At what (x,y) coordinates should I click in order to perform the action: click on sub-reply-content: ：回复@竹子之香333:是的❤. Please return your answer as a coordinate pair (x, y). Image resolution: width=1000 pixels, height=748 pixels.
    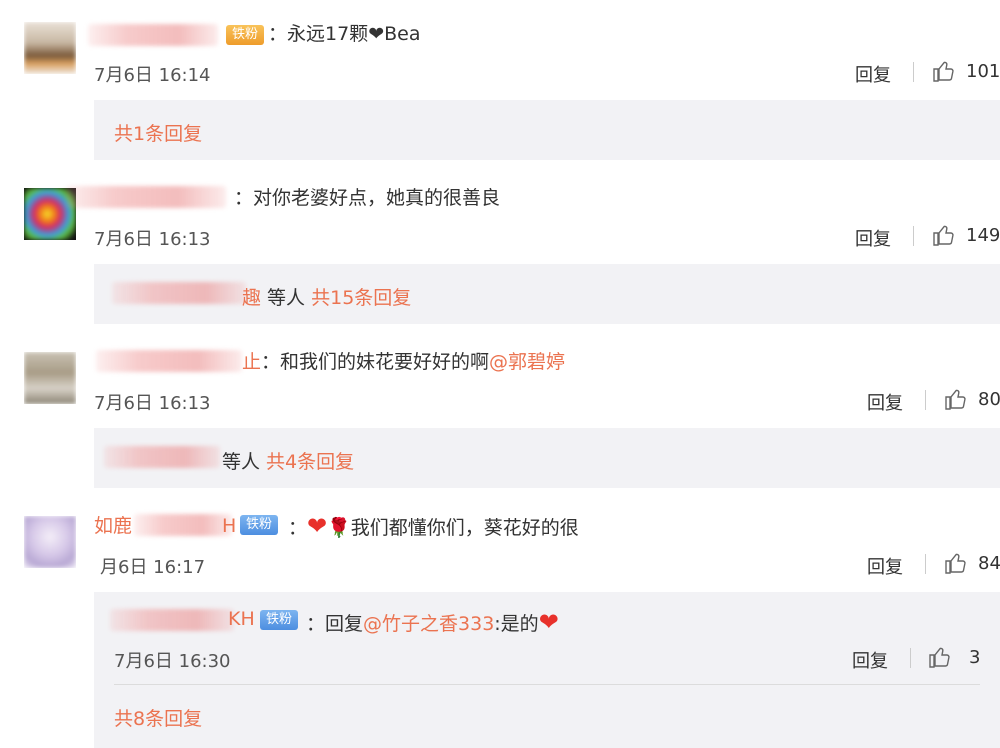
    Looking at the image, I should click on (432, 622).